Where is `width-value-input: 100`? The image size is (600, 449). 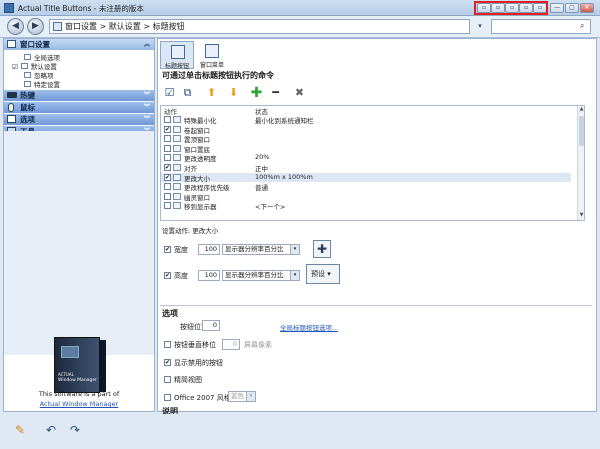
width-value-input: 100 is located at coordinates (209, 249).